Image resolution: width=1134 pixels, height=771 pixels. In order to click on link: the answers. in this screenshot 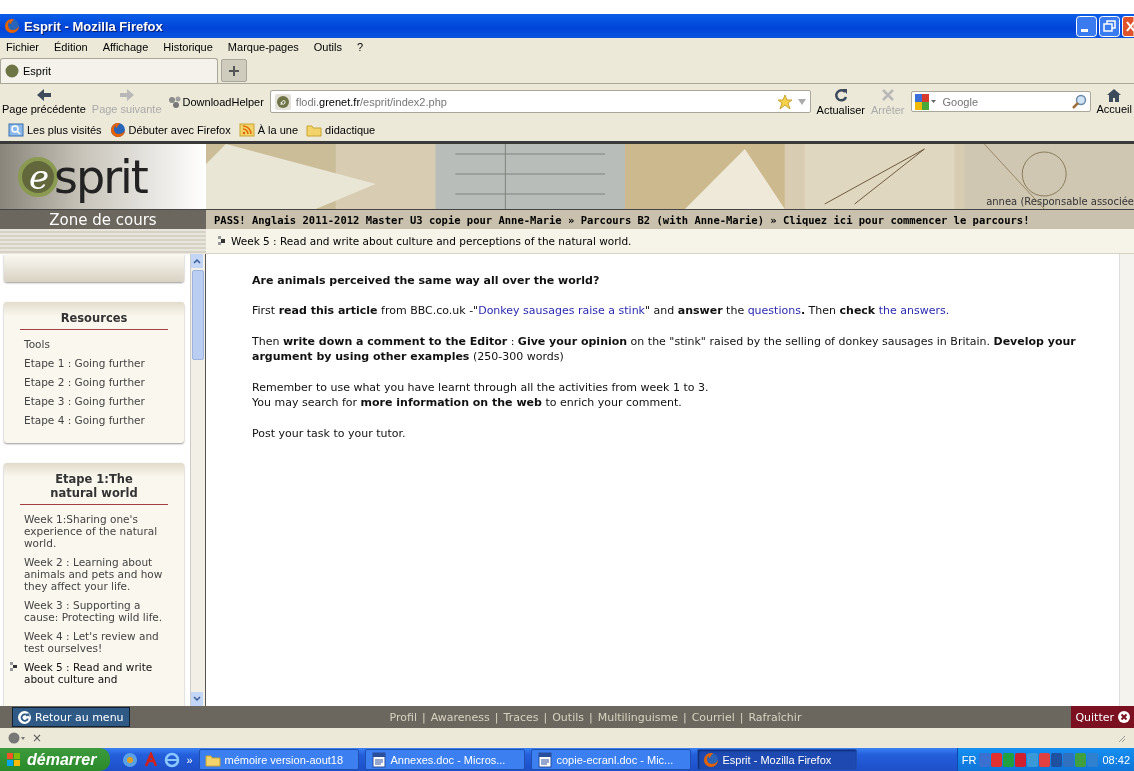, I will do `click(914, 310)`.